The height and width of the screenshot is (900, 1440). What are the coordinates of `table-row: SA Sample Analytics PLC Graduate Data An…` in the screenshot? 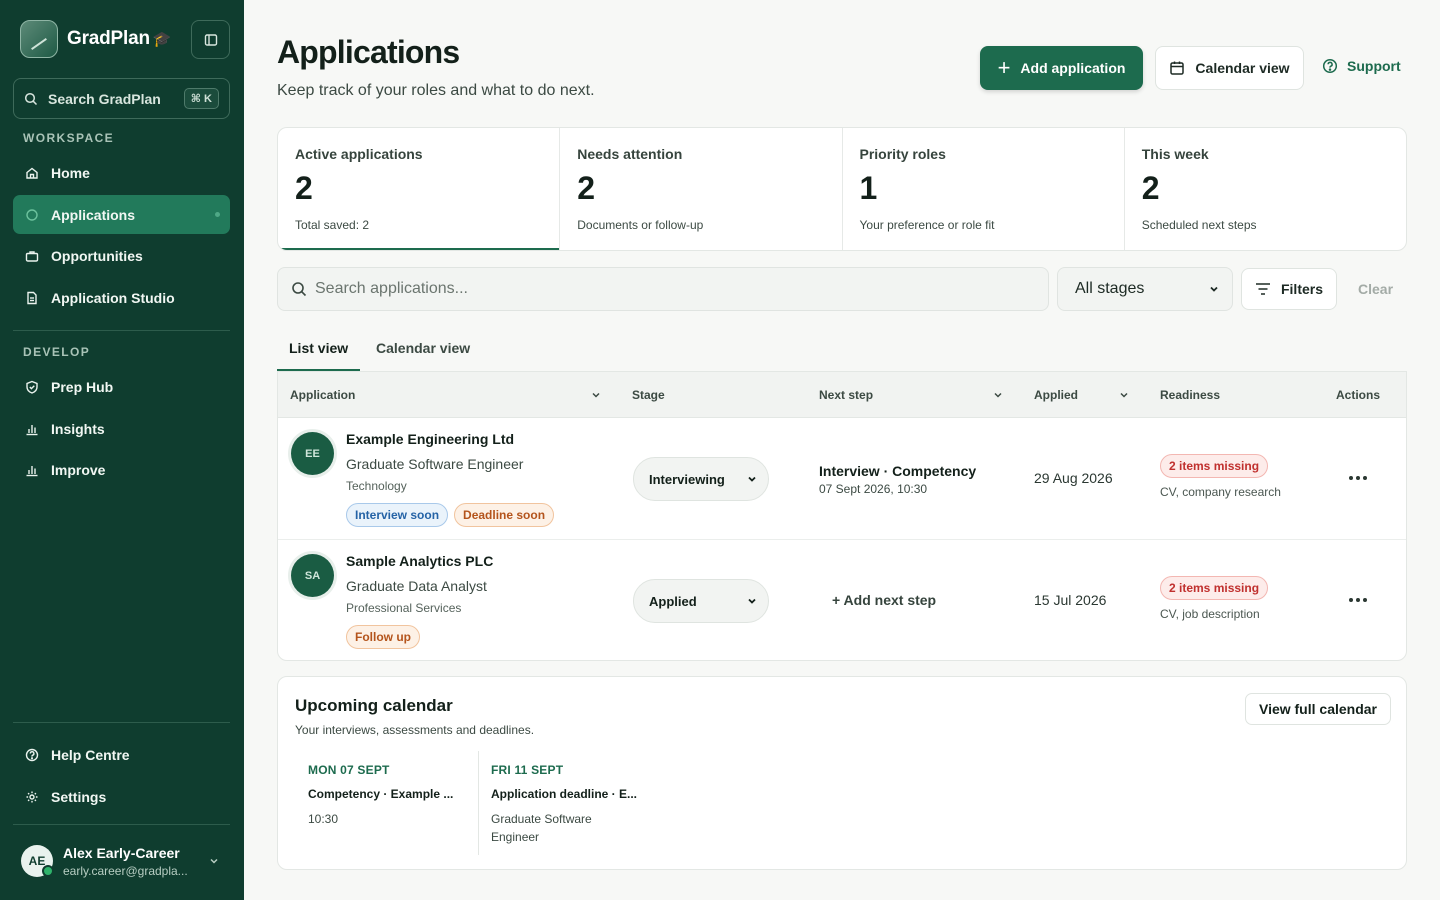 It's located at (842, 600).